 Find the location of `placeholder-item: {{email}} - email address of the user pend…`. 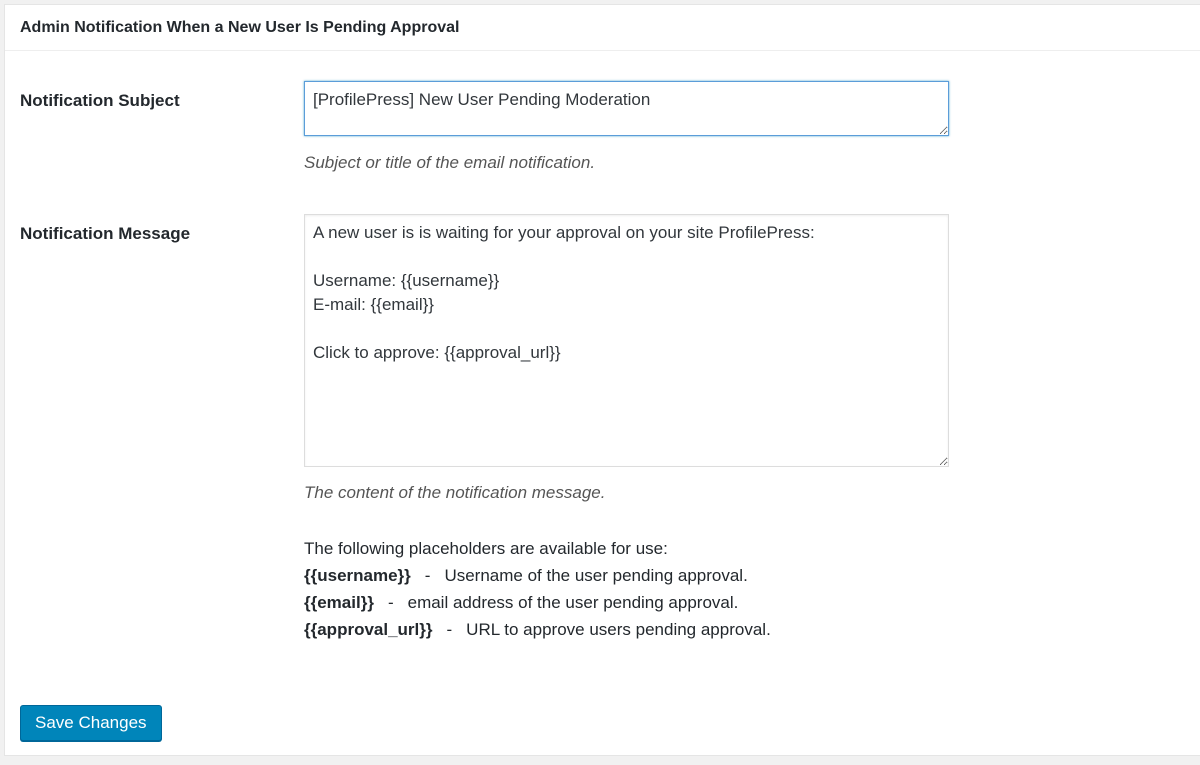

placeholder-item: {{email}} - email address of the user pend… is located at coordinates (537, 602).